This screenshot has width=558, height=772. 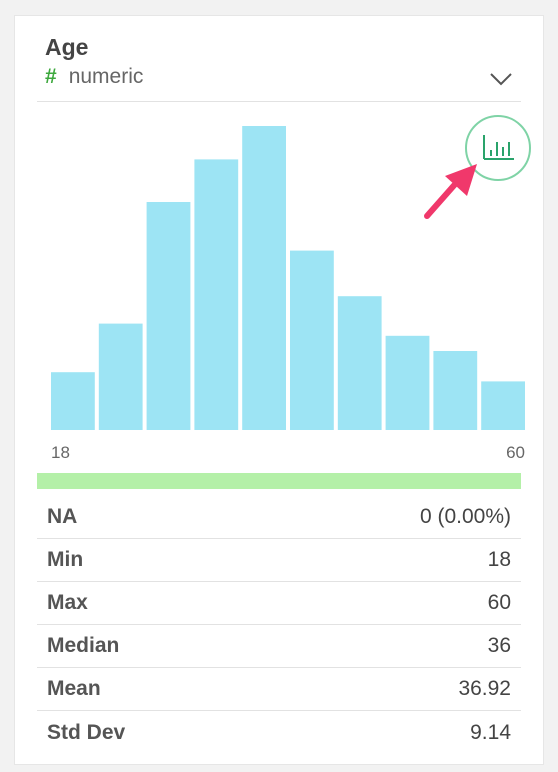 What do you see at coordinates (86, 732) in the screenshot?
I see `stat-label: Std Dev` at bounding box center [86, 732].